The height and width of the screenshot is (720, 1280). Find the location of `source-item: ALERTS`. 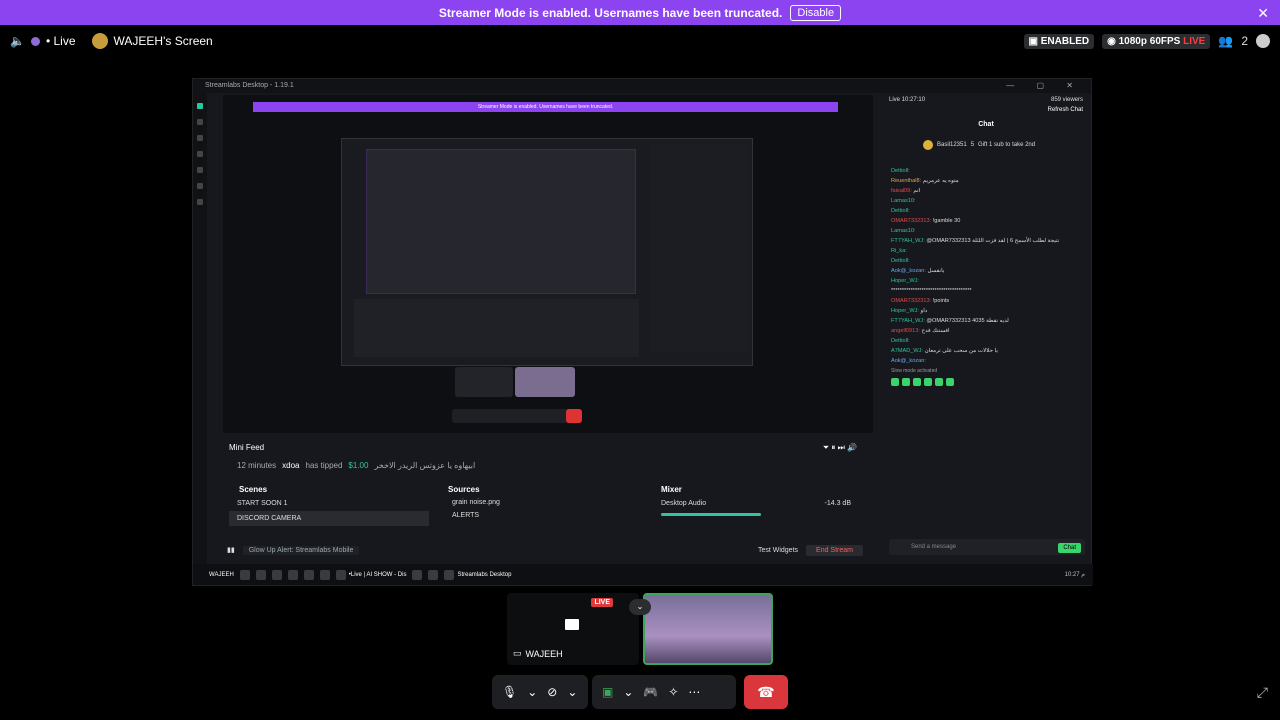

source-item: ALERTS is located at coordinates (533, 515).